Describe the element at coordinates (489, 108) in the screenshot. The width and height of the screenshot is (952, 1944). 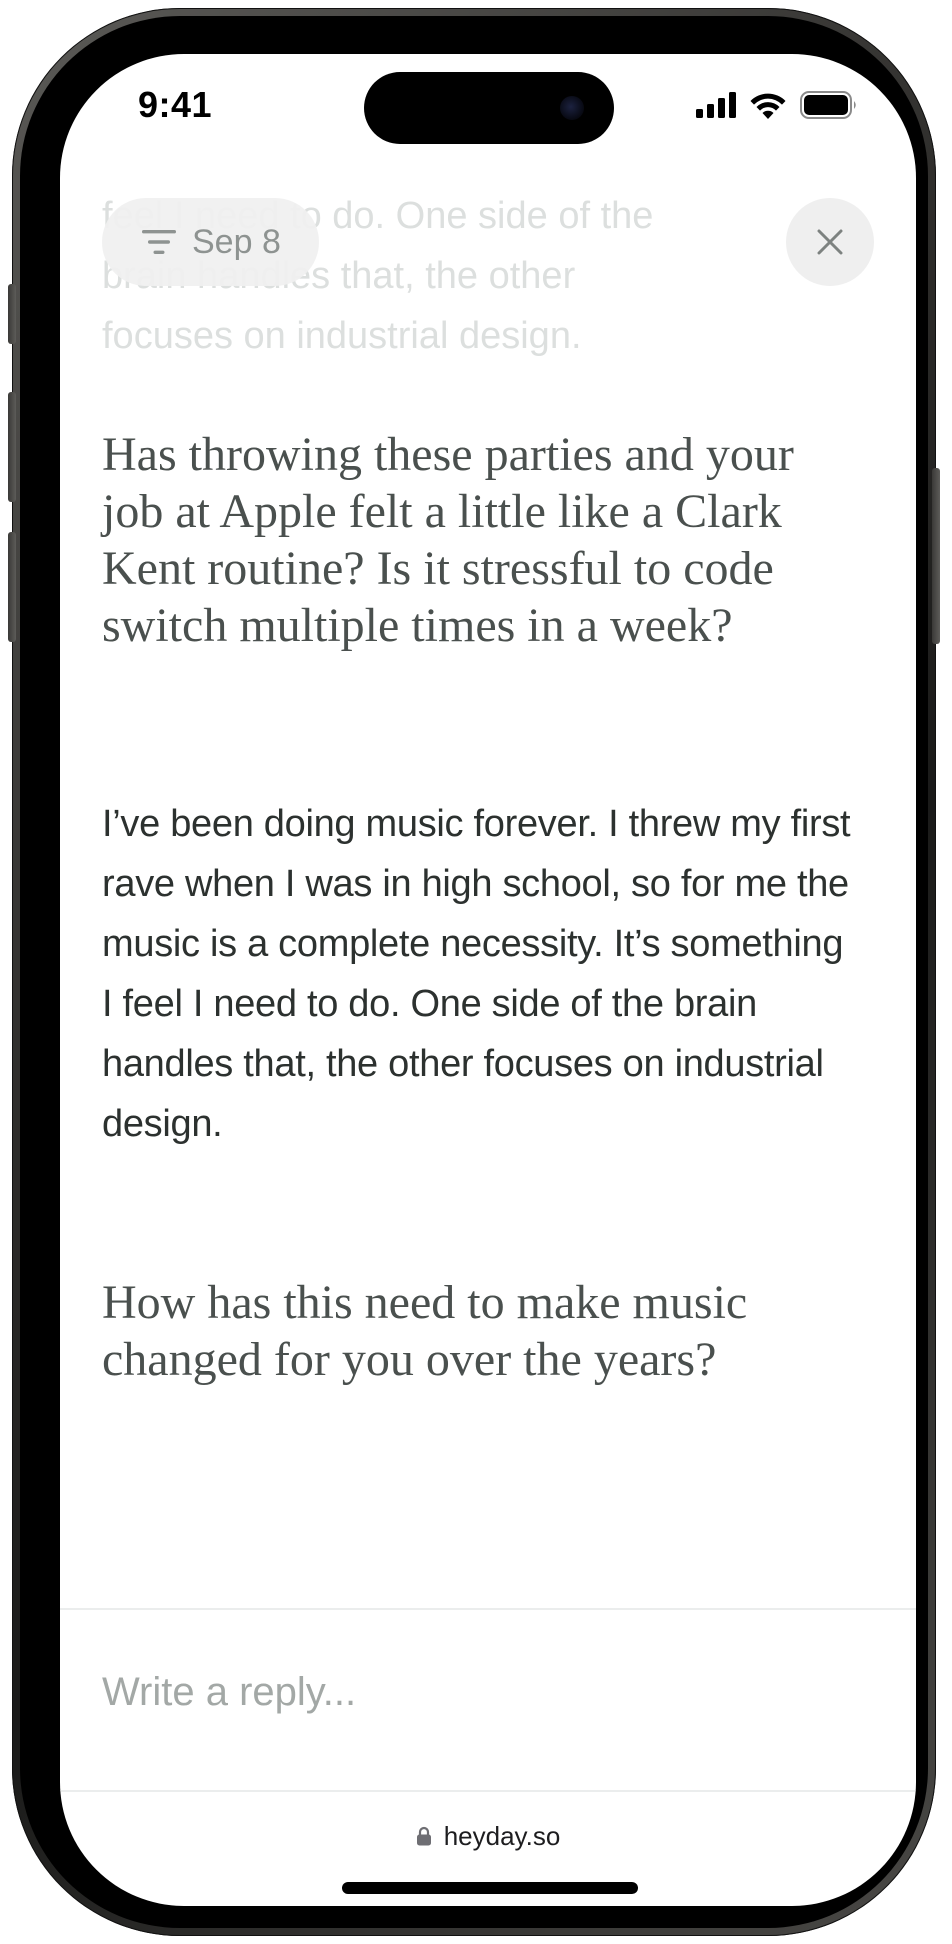
I see `dynamic-island` at that location.